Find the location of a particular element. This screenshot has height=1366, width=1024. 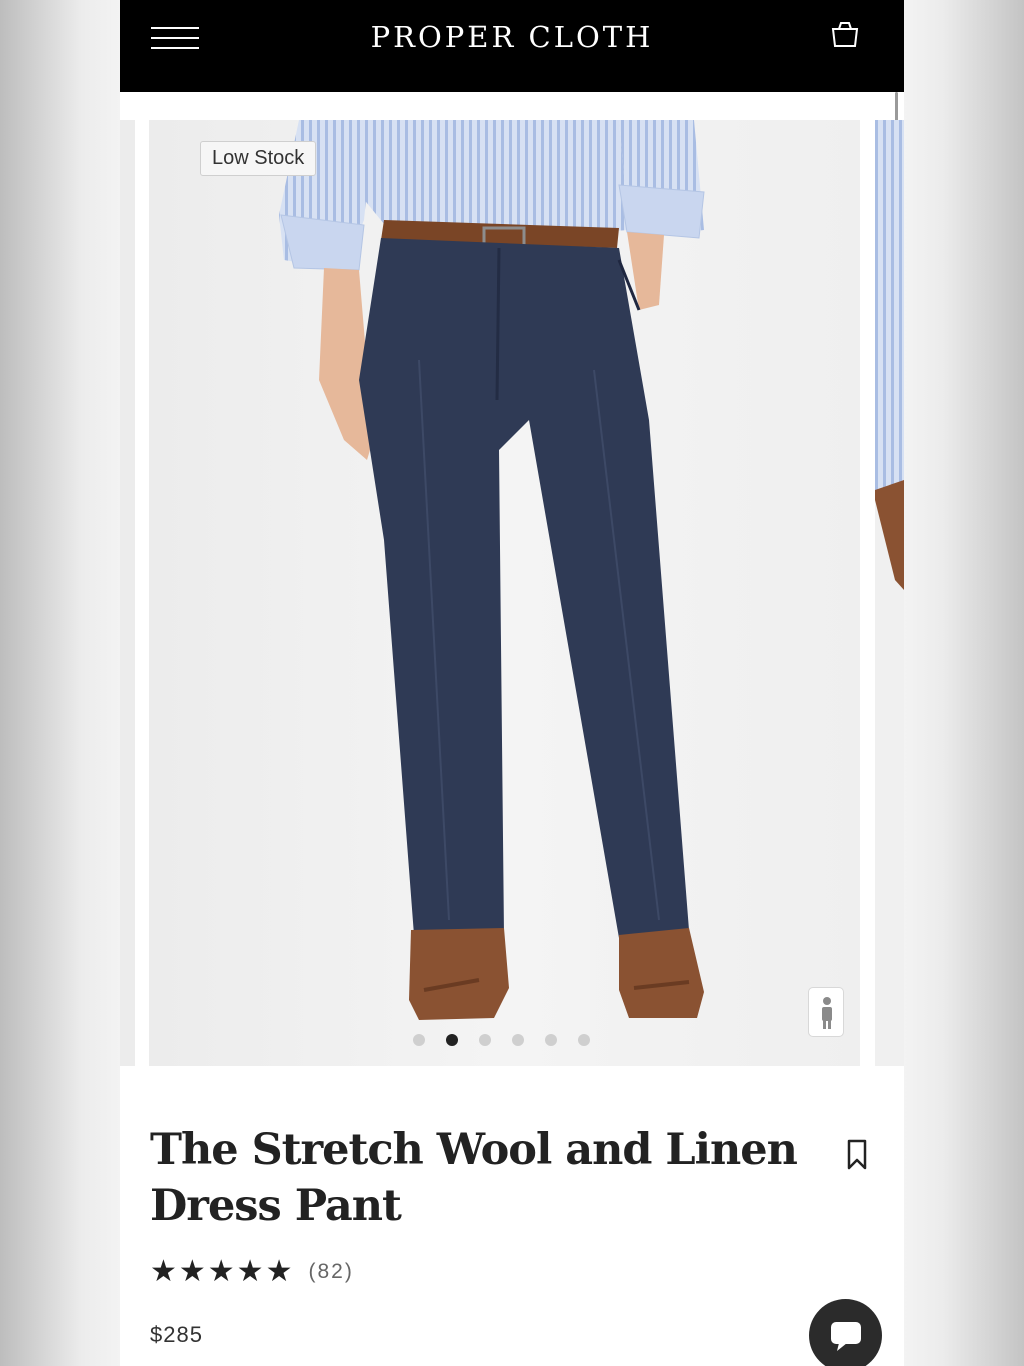

star-rating-icons: ★★★★★ is located at coordinates (222, 1271).